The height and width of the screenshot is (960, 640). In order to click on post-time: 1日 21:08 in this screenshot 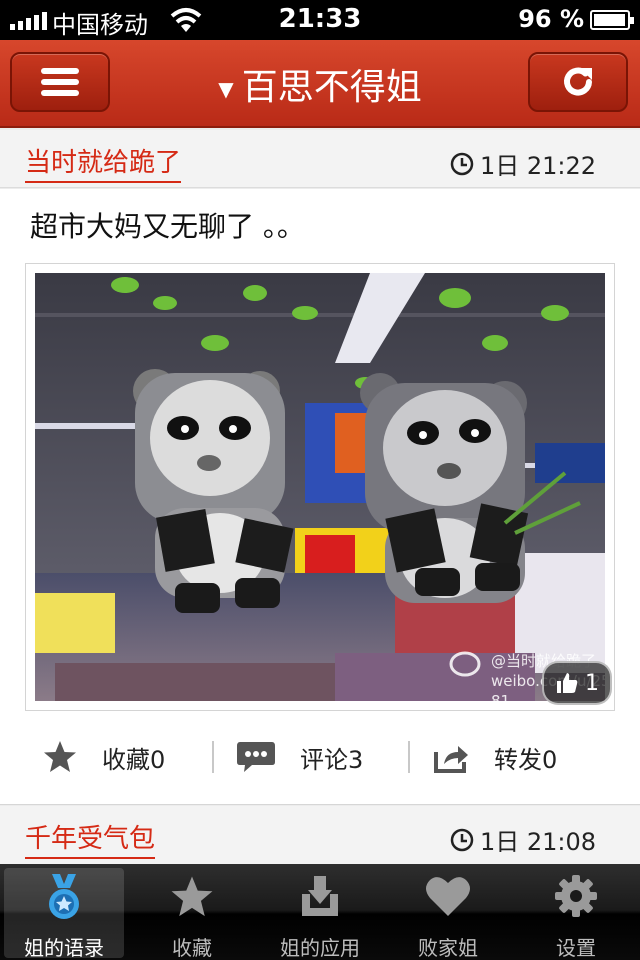, I will do `click(537, 842)`.